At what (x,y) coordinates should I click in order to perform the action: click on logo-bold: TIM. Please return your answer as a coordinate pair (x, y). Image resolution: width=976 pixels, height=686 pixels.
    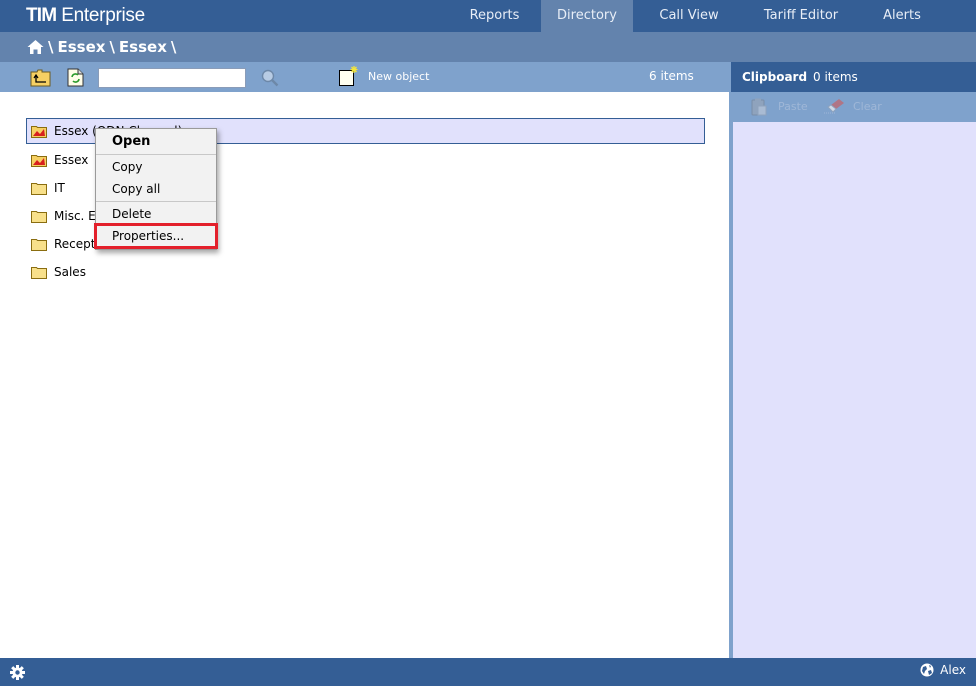
    Looking at the image, I should click on (41, 15).